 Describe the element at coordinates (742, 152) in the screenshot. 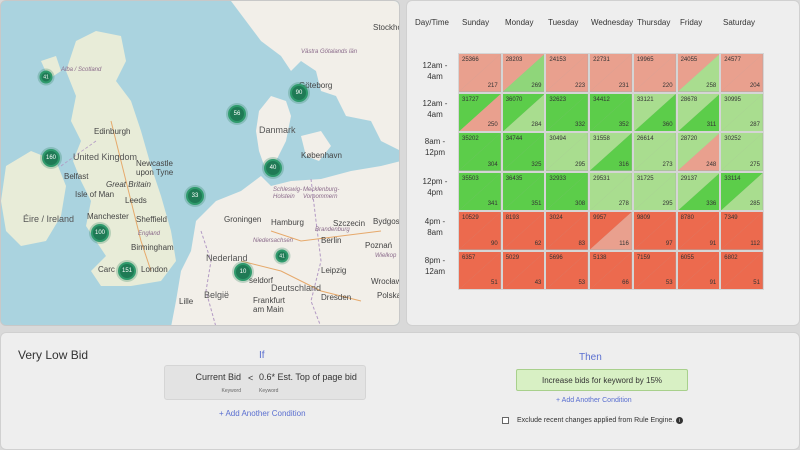

I see `heatmap-cell: 30252 275` at that location.